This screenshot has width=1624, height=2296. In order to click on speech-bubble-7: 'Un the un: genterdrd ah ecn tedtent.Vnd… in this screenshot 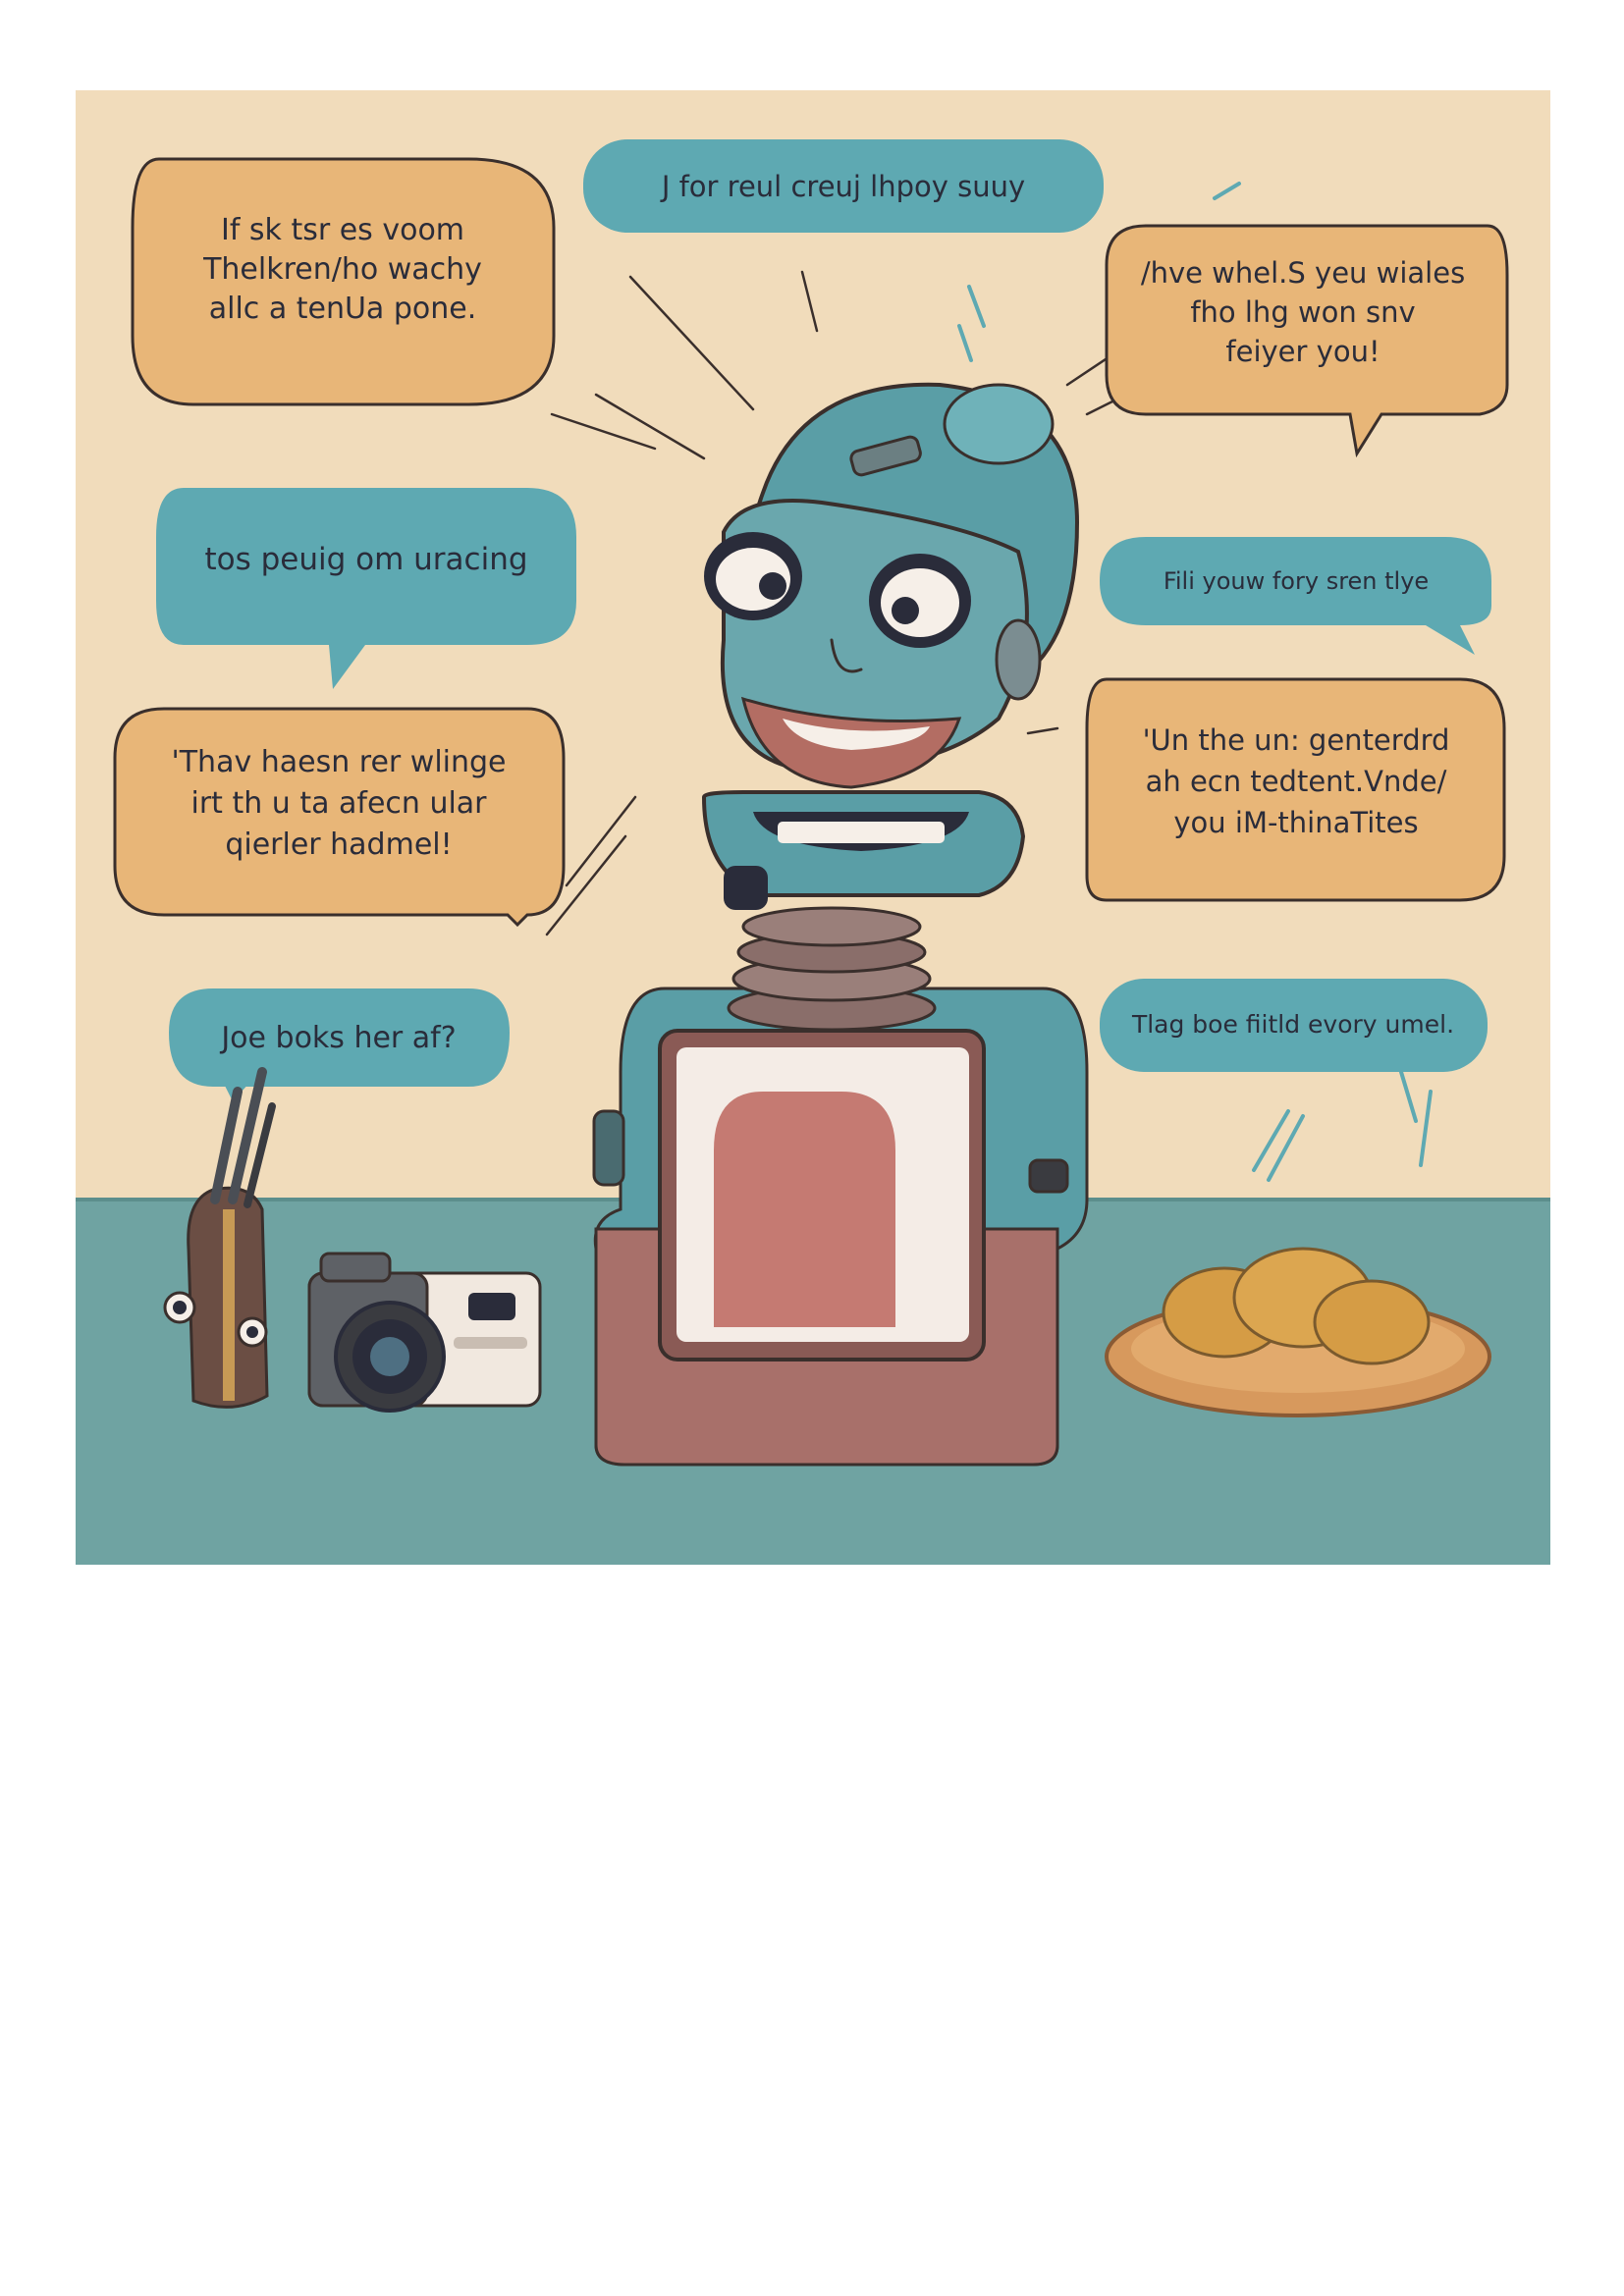, I will do `click(1295, 789)`.